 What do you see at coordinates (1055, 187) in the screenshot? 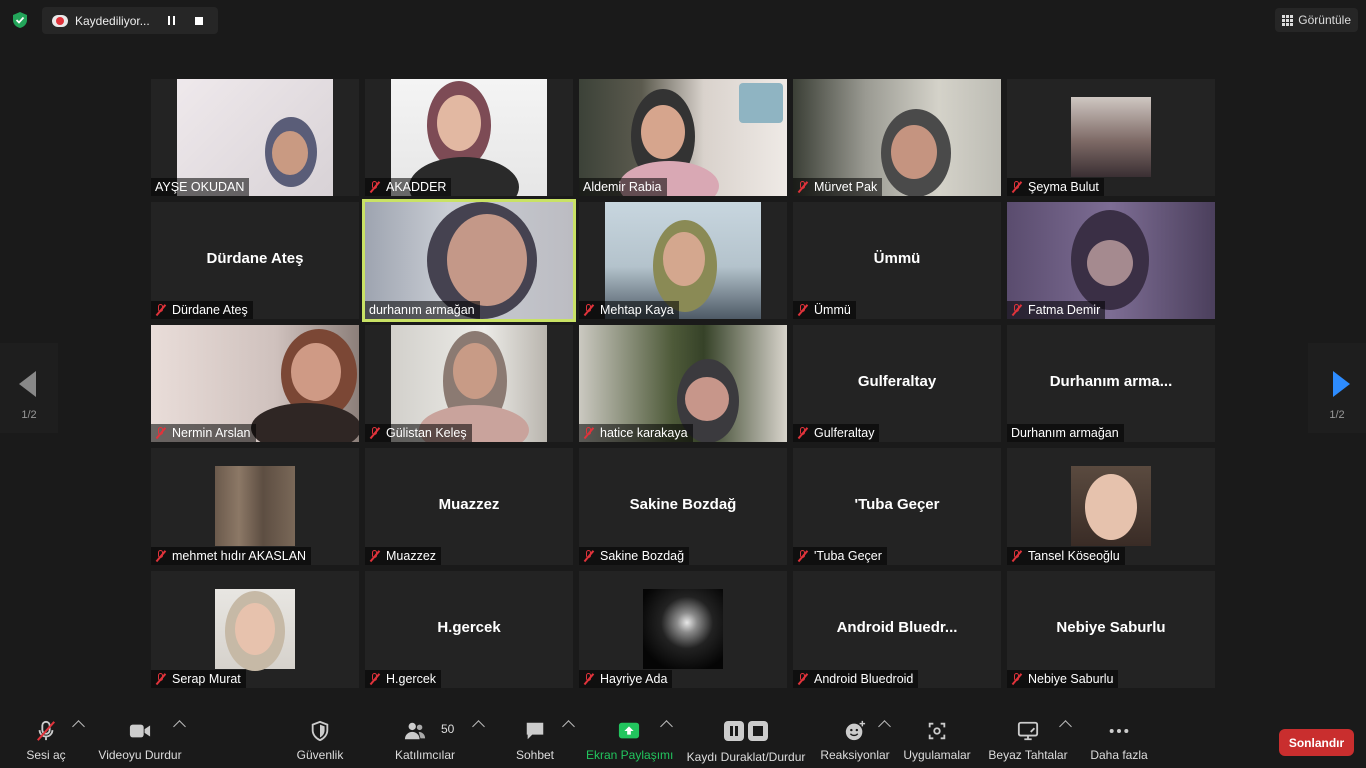
I see `participant-name-label: Şeyma Bulut` at bounding box center [1055, 187].